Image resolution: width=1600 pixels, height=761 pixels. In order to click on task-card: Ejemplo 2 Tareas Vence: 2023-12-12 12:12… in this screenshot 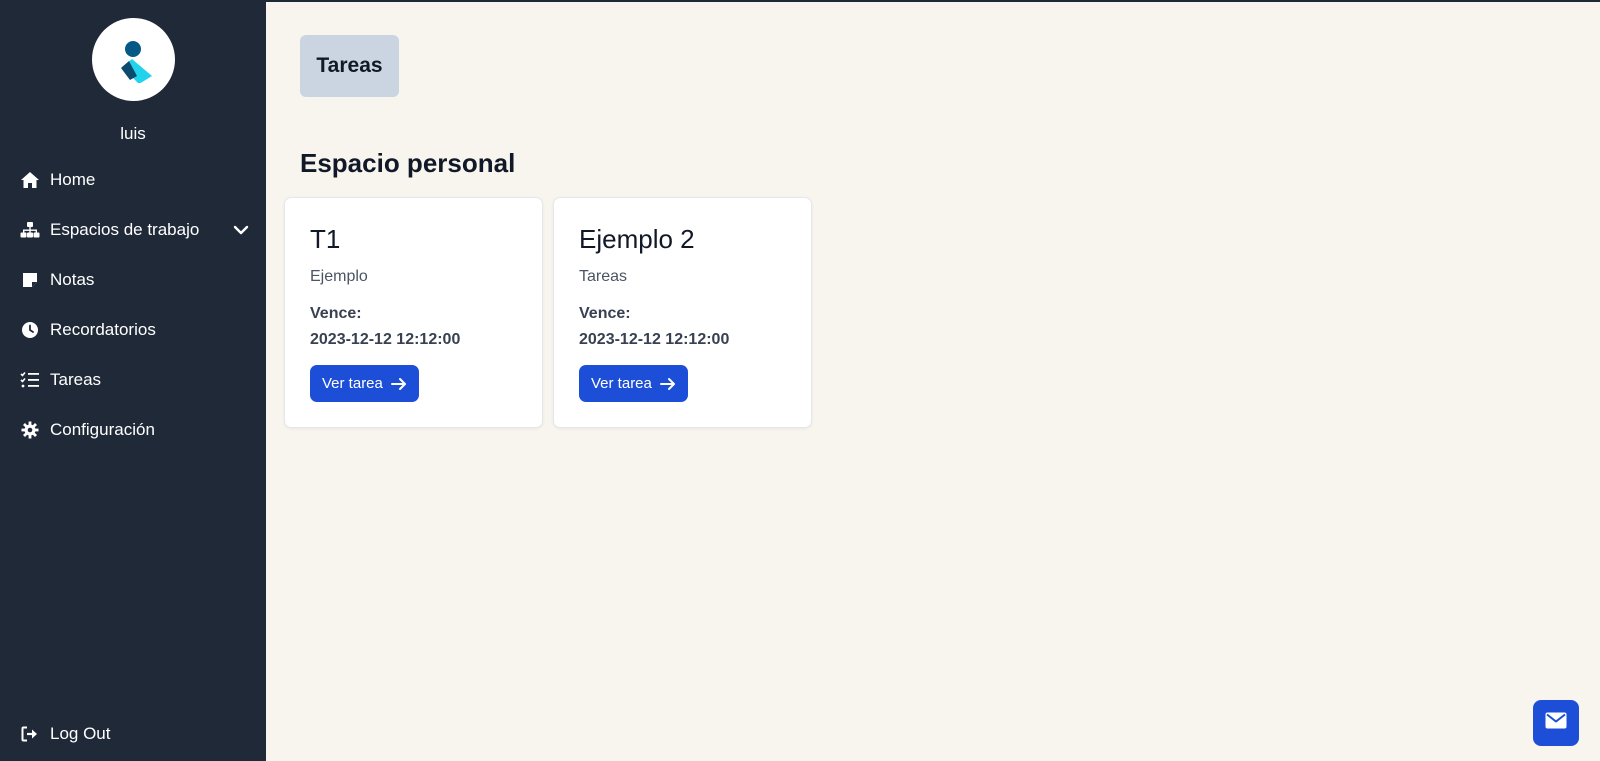, I will do `click(682, 312)`.